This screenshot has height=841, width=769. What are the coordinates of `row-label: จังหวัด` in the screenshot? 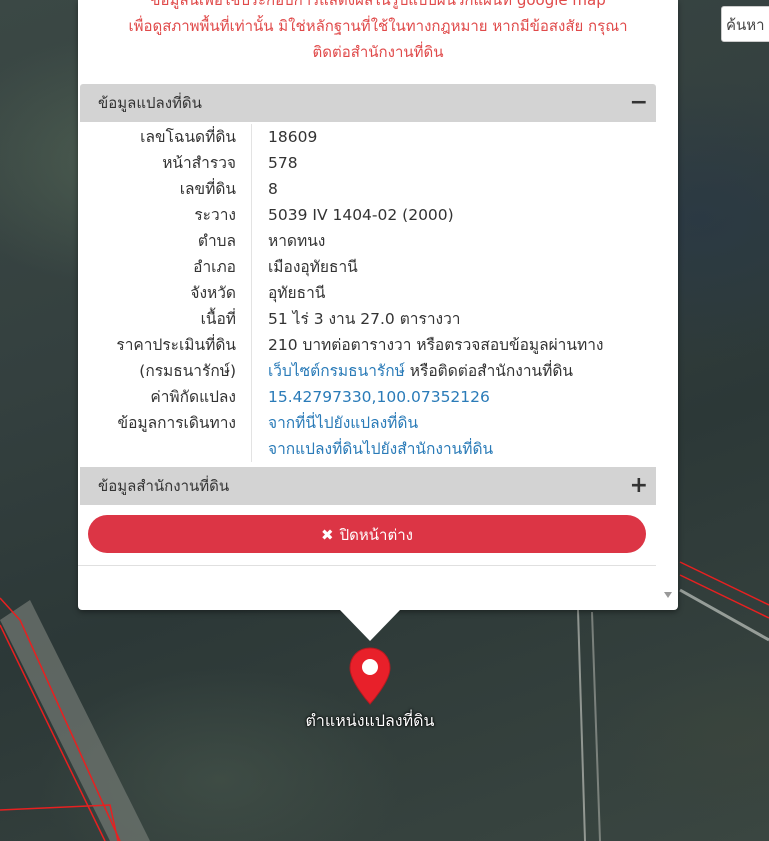 It's located at (213, 293).